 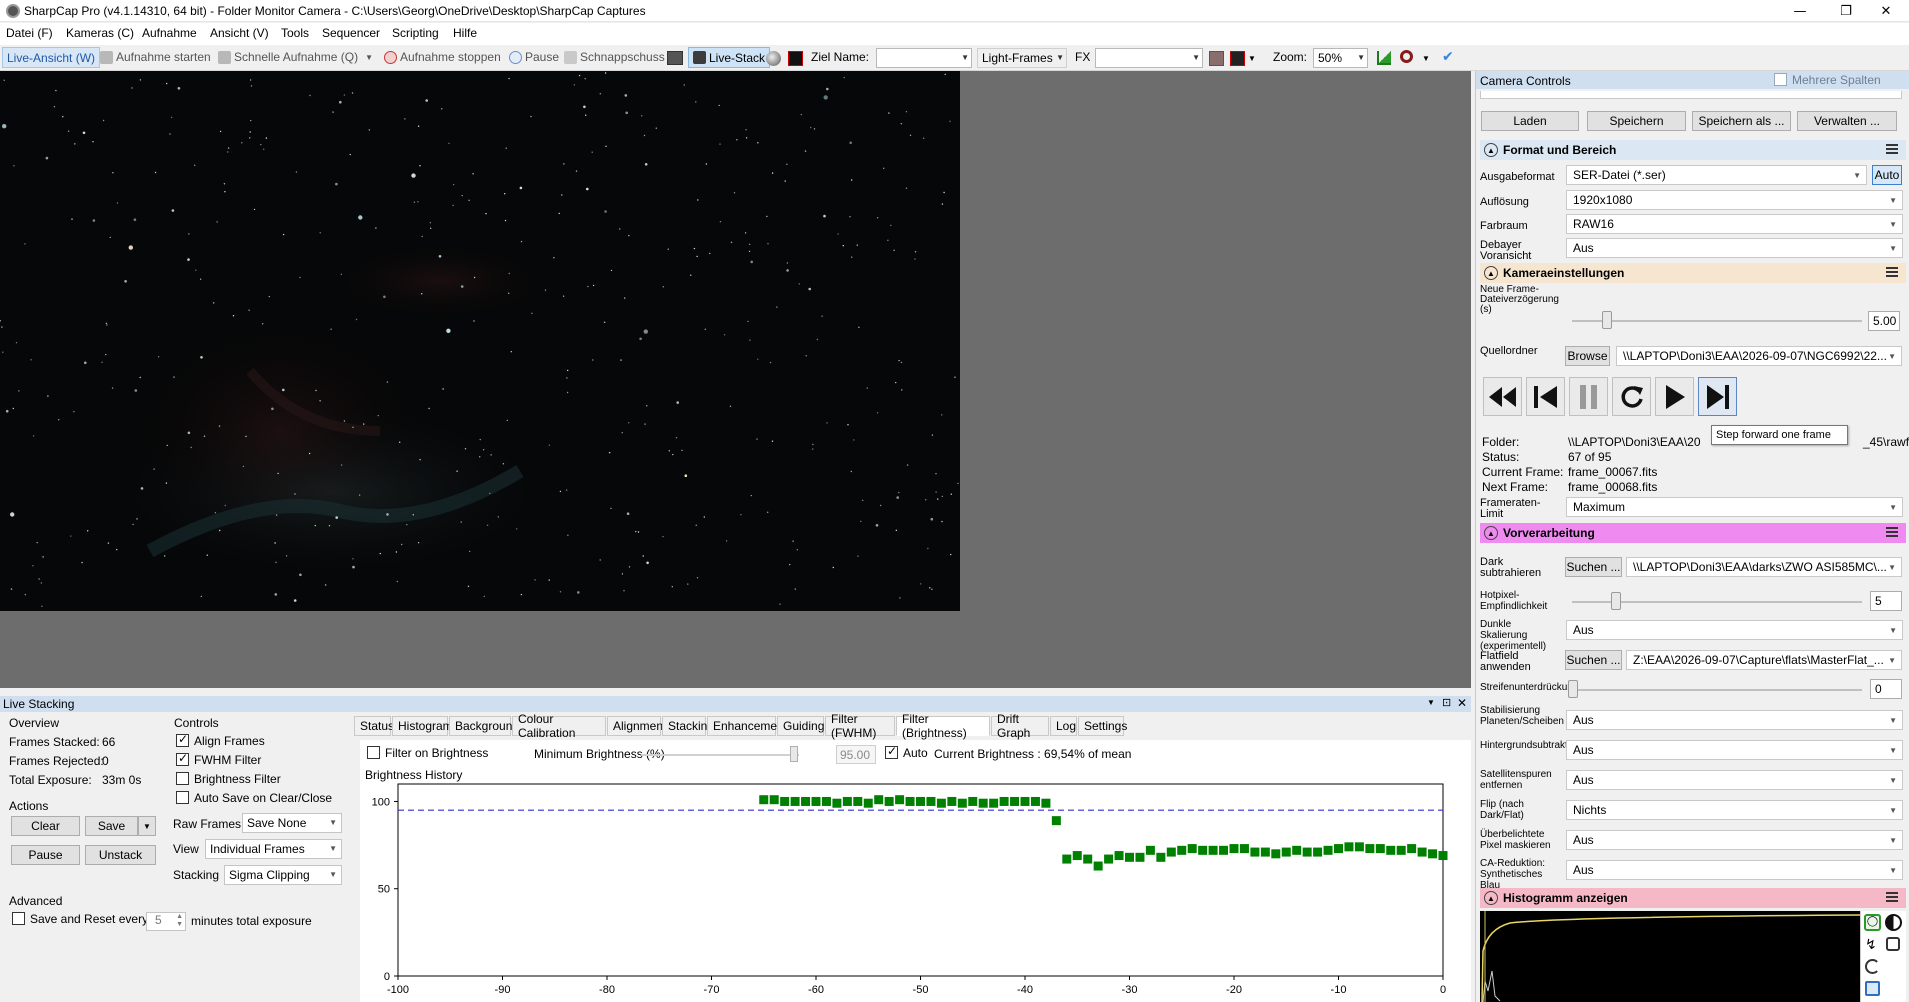 I want to click on tab-colour-calibration: Colour Calibration, so click(x=559, y=726).